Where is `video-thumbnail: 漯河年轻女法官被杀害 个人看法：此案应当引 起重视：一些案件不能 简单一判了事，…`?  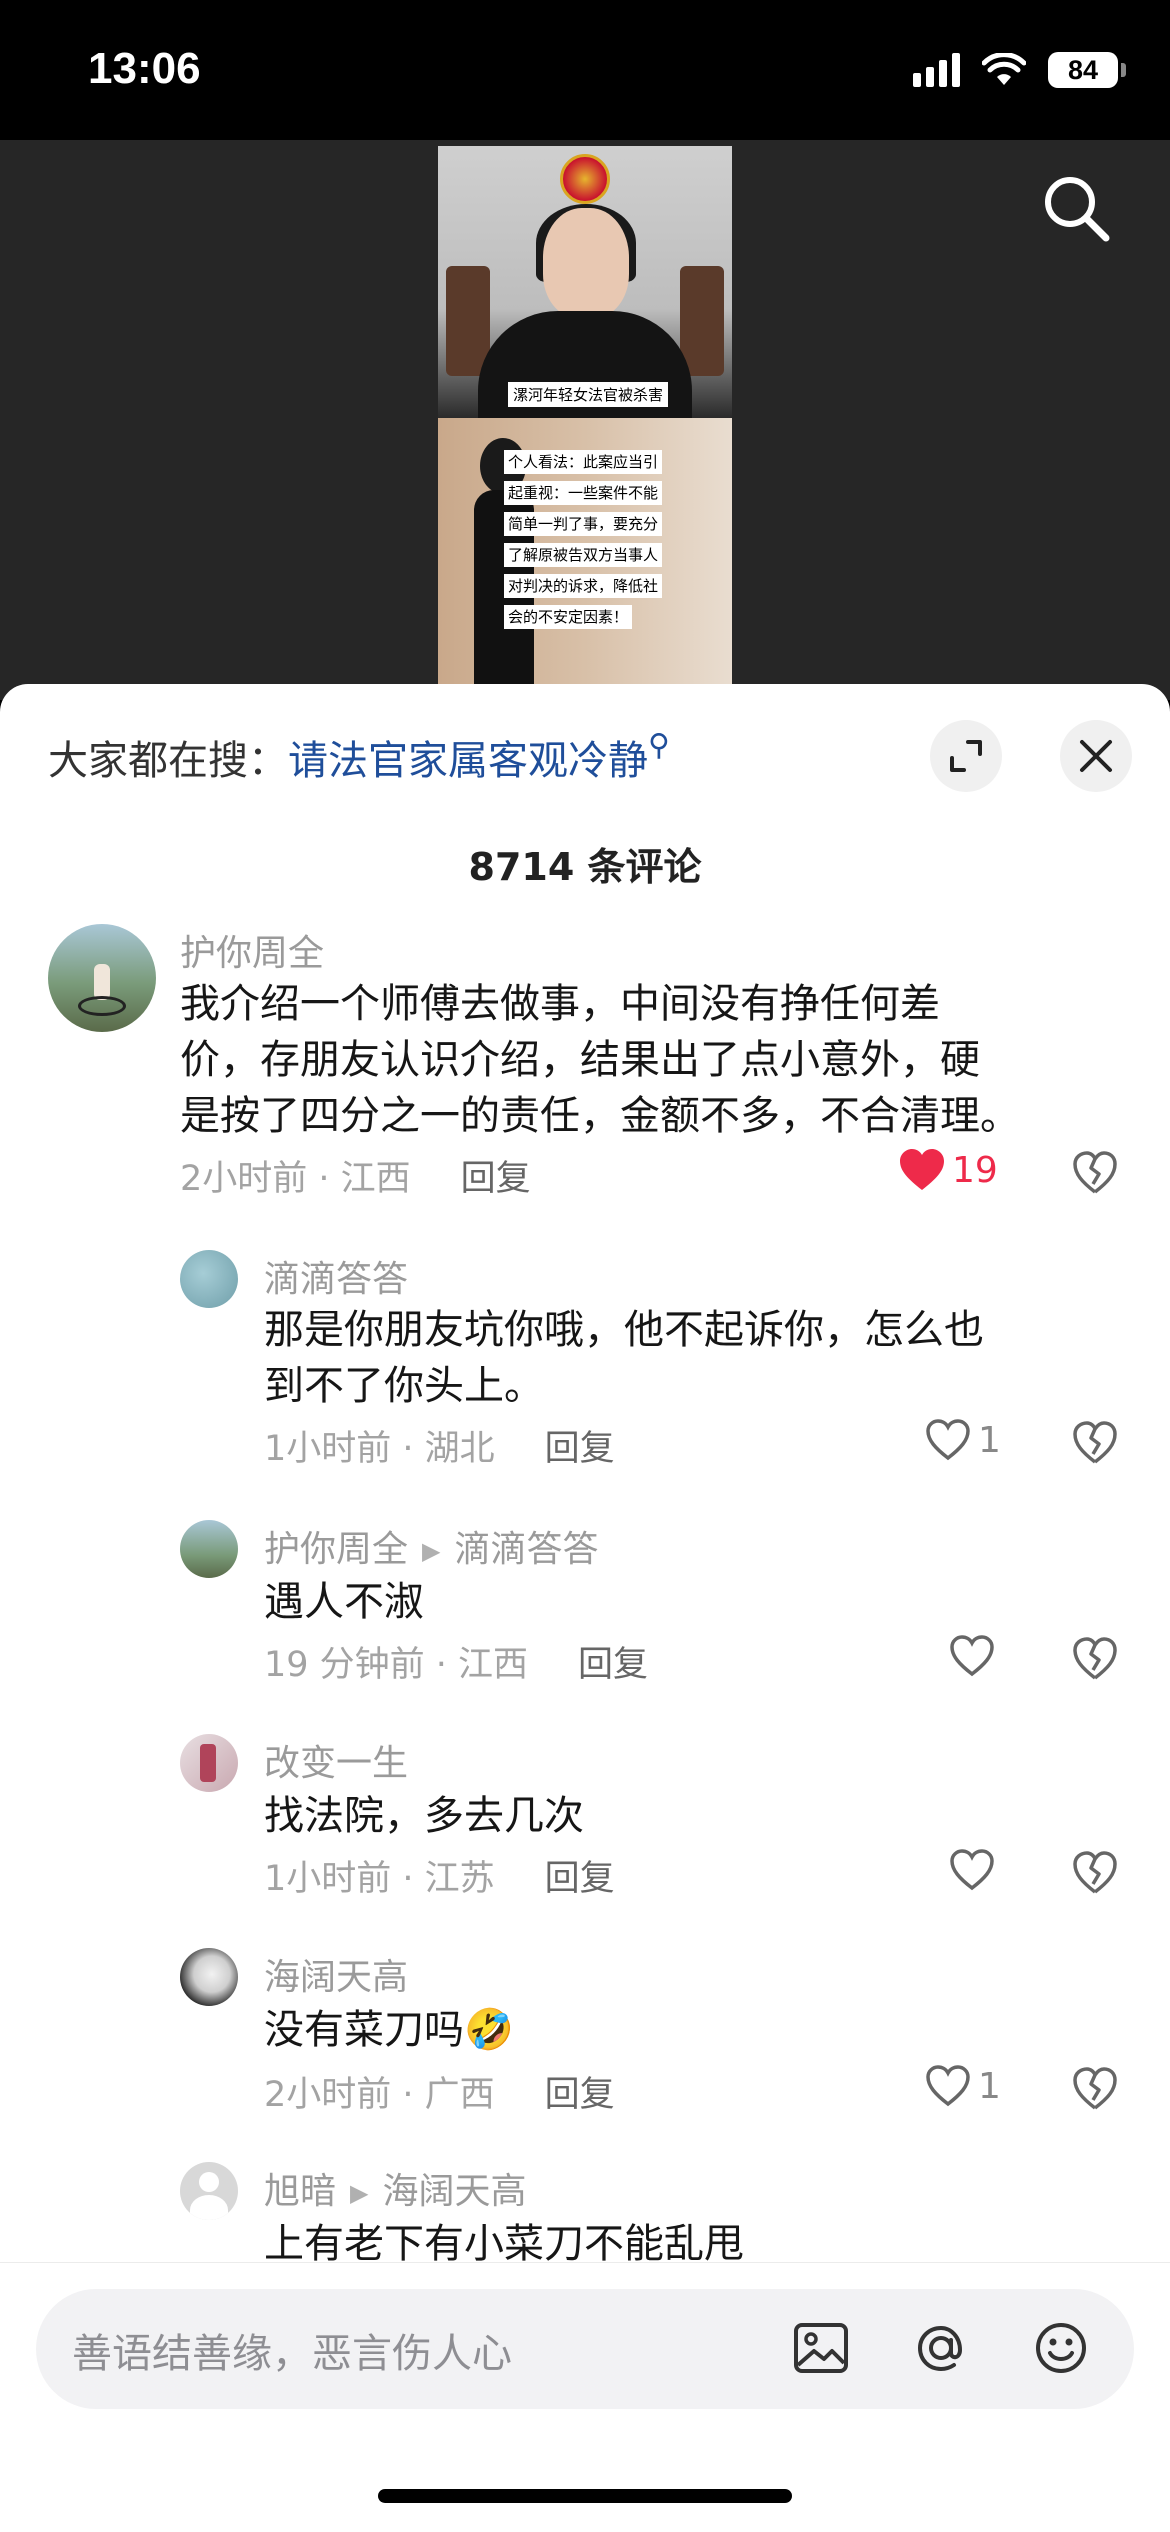
video-thumbnail: 漯河年轻女法官被杀害 个人看法：此案应当引 起重视：一些案件不能 简单一判了事，… is located at coordinates (585, 415).